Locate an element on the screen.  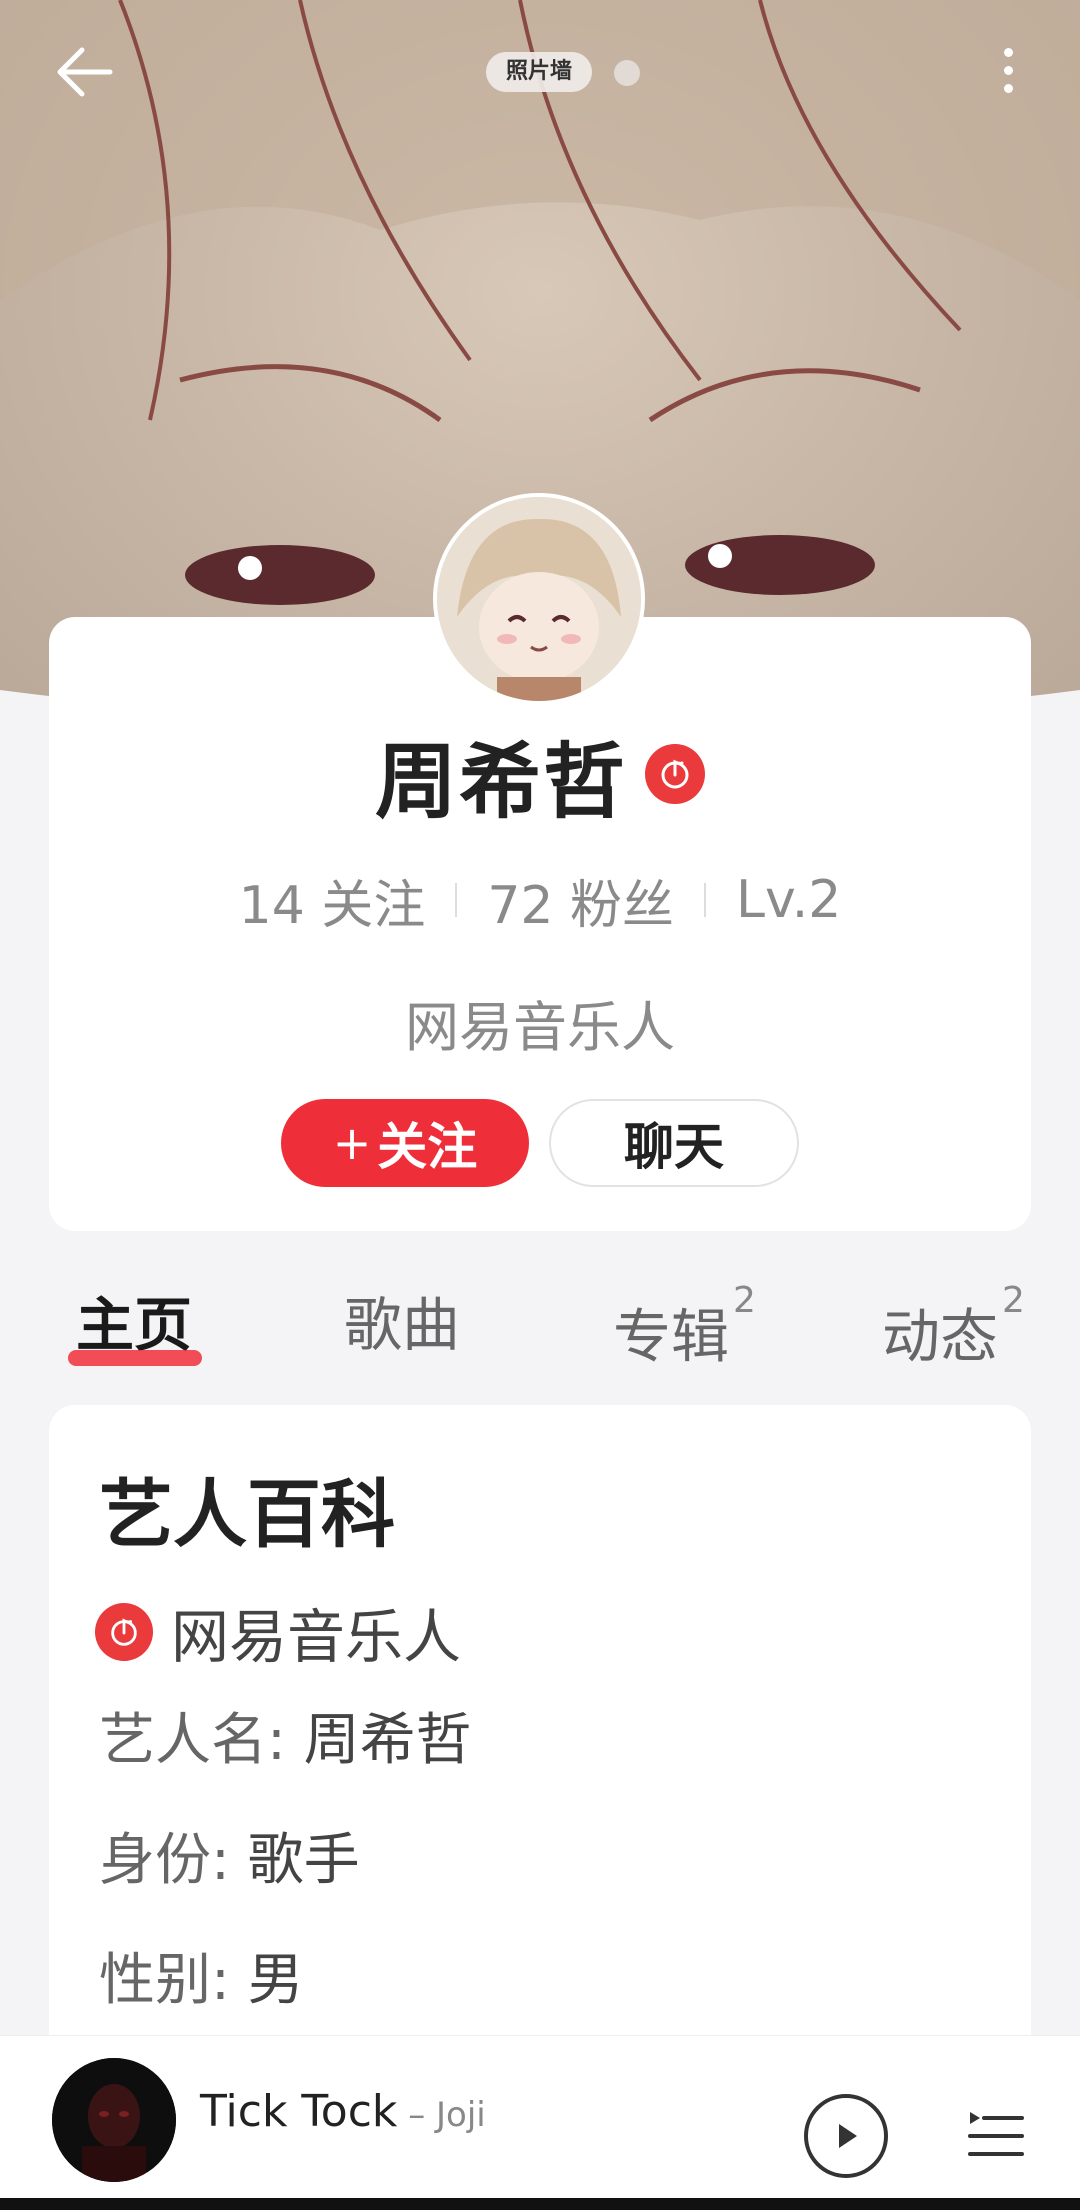
tab-label: 歌曲 is located at coordinates (402, 1325).